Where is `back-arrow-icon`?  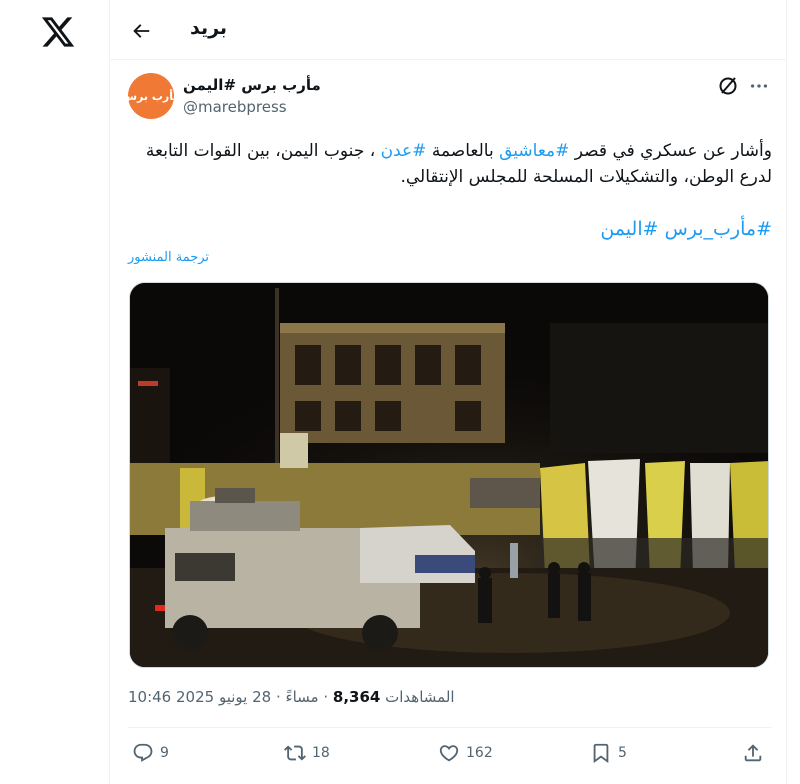 back-arrow-icon is located at coordinates (141, 31).